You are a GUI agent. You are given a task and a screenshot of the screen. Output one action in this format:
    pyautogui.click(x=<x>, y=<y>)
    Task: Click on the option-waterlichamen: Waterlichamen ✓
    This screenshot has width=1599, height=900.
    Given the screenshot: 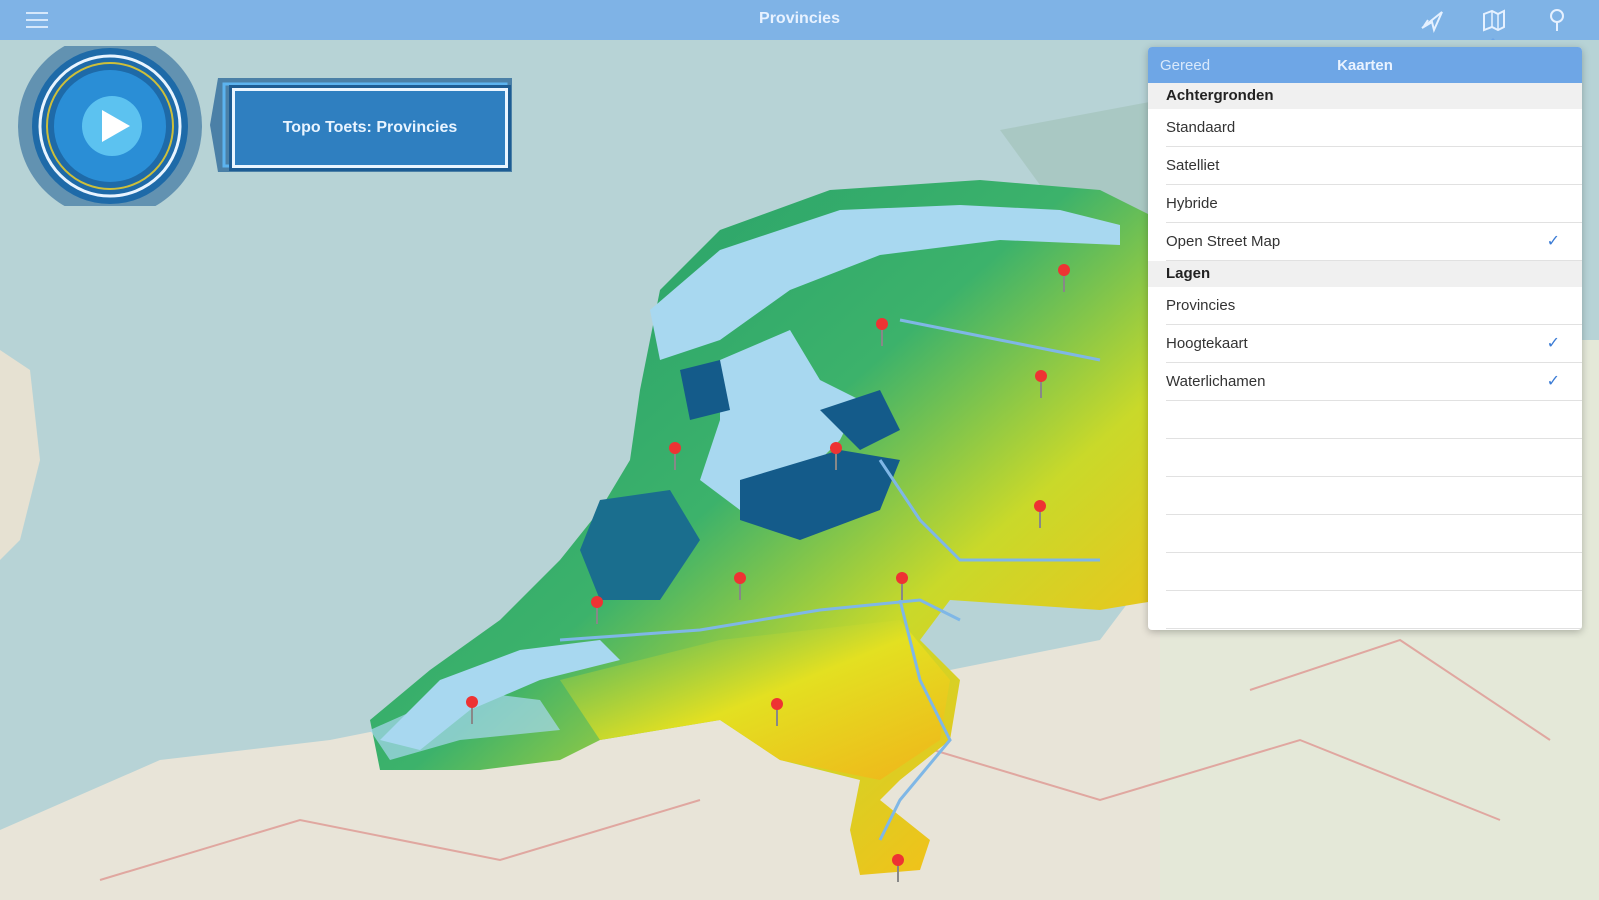 What is the action you would take?
    pyautogui.click(x=1374, y=382)
    